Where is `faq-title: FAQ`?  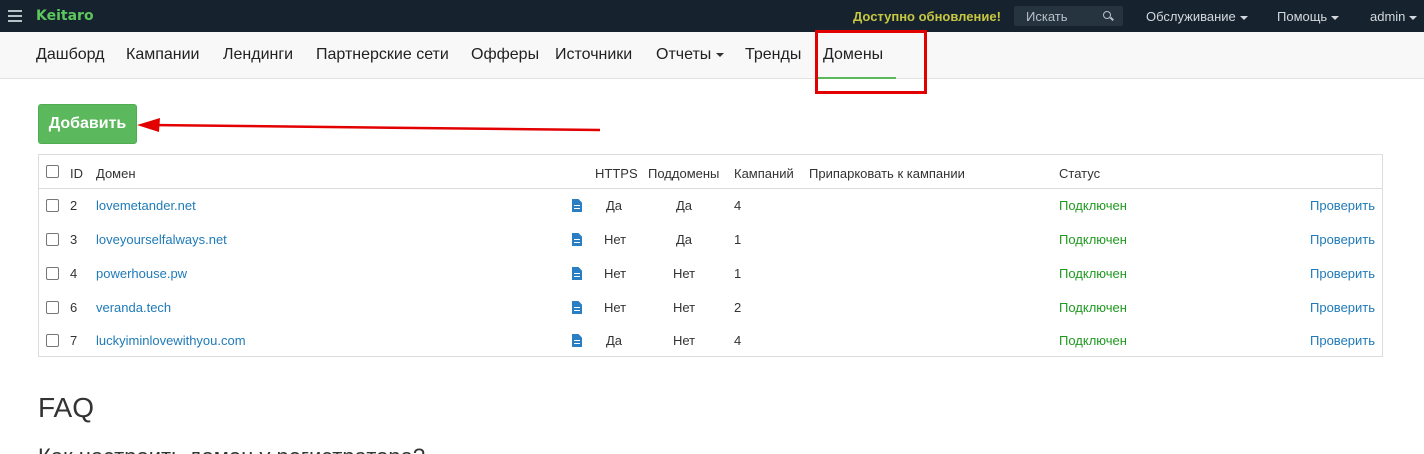
faq-title: FAQ is located at coordinates (66, 407).